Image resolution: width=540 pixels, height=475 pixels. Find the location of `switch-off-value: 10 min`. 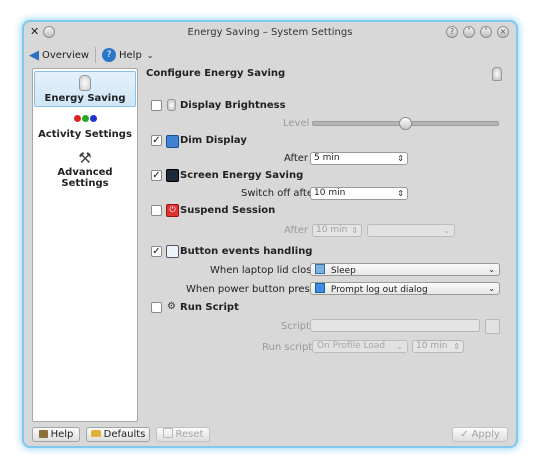

switch-off-value: 10 min is located at coordinates (330, 193).